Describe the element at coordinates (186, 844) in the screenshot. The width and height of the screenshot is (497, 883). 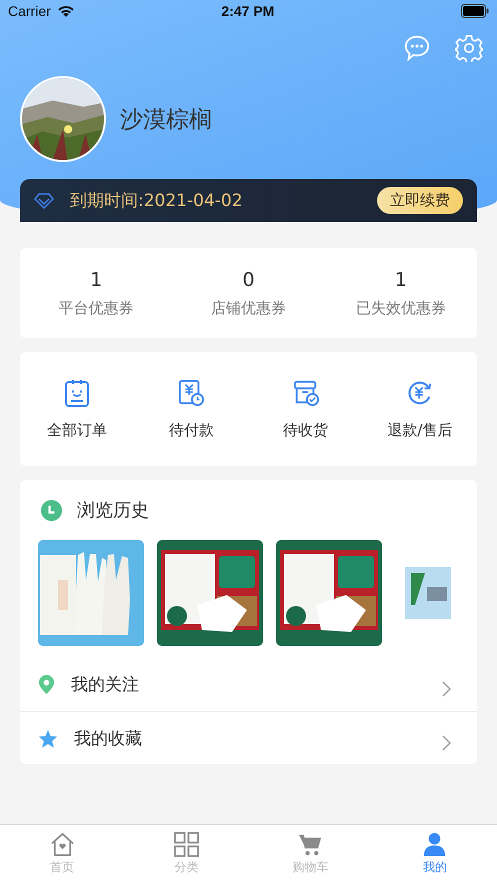
I see `grid-icon` at that location.